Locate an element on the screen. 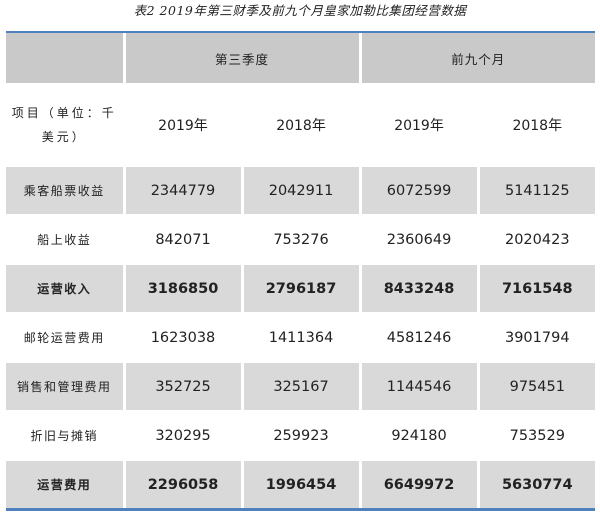 The height and width of the screenshot is (516, 600). period-header-row: 第三季度 前九个月 is located at coordinates (301, 59).